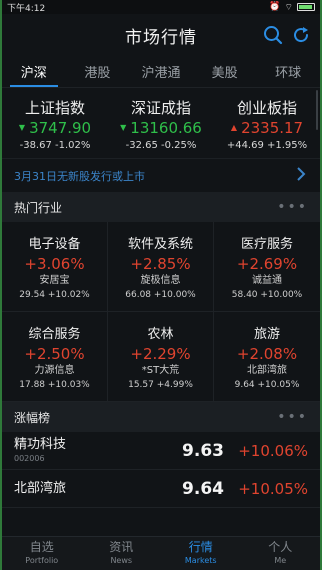 This screenshot has width=322, height=570. Describe the element at coordinates (38, 207) in the screenshot. I see `section-title: 热门行业` at that location.